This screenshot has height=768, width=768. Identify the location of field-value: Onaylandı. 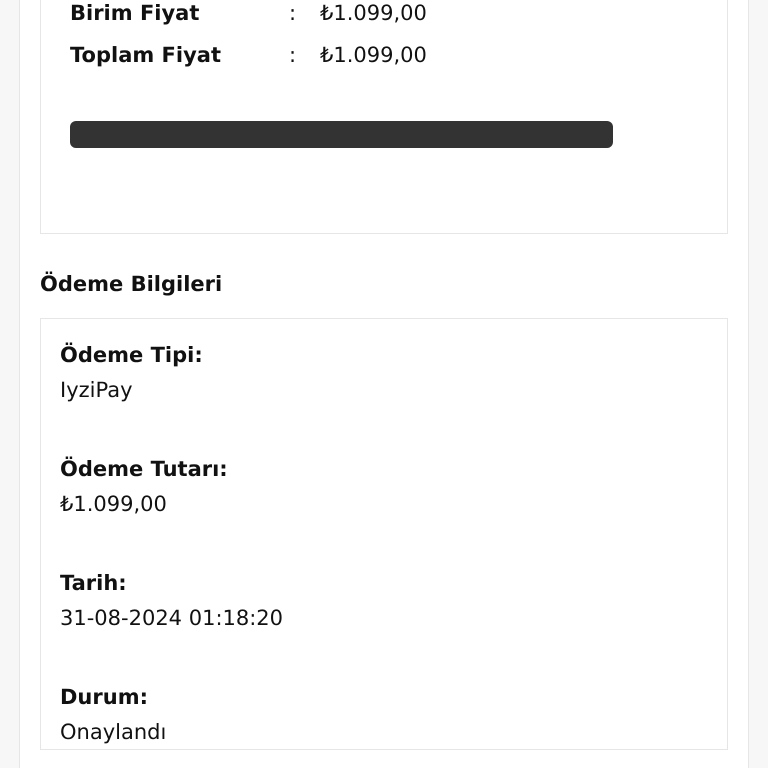
(114, 732).